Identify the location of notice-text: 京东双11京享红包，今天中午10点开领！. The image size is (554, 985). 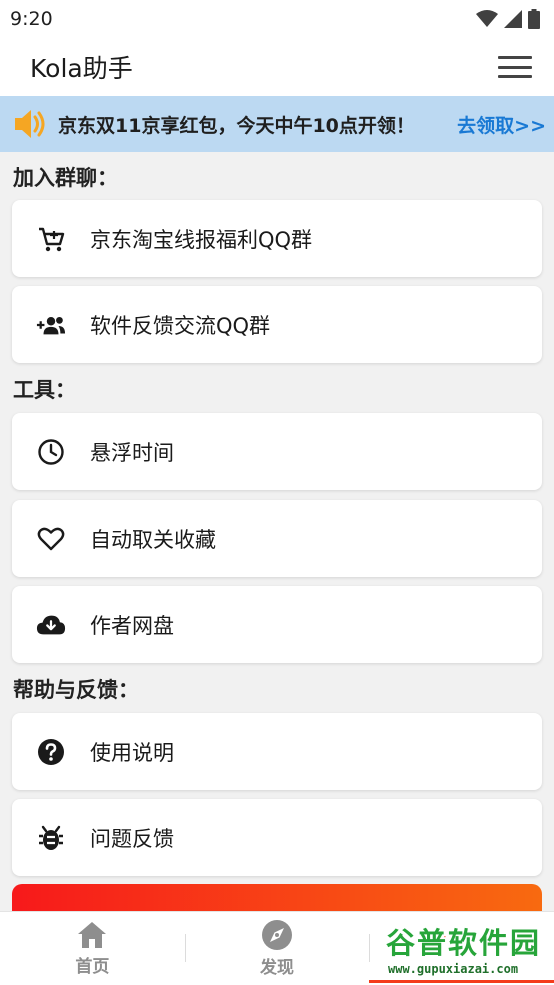
(236, 125).